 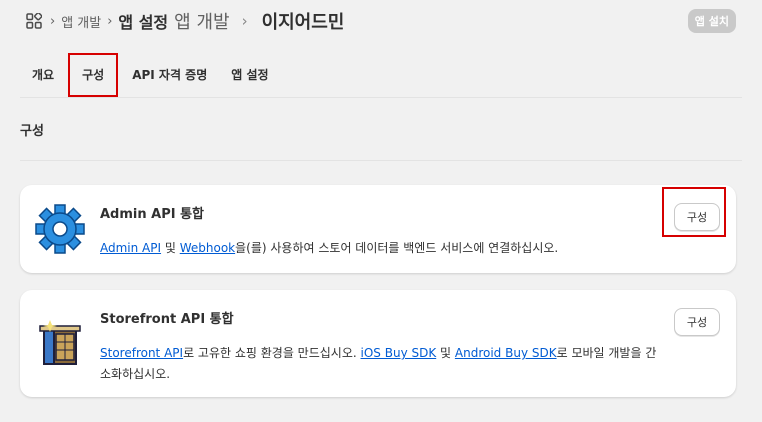 What do you see at coordinates (202, 22) in the screenshot?
I see `breadcrumb-dev: 앱 개발` at bounding box center [202, 22].